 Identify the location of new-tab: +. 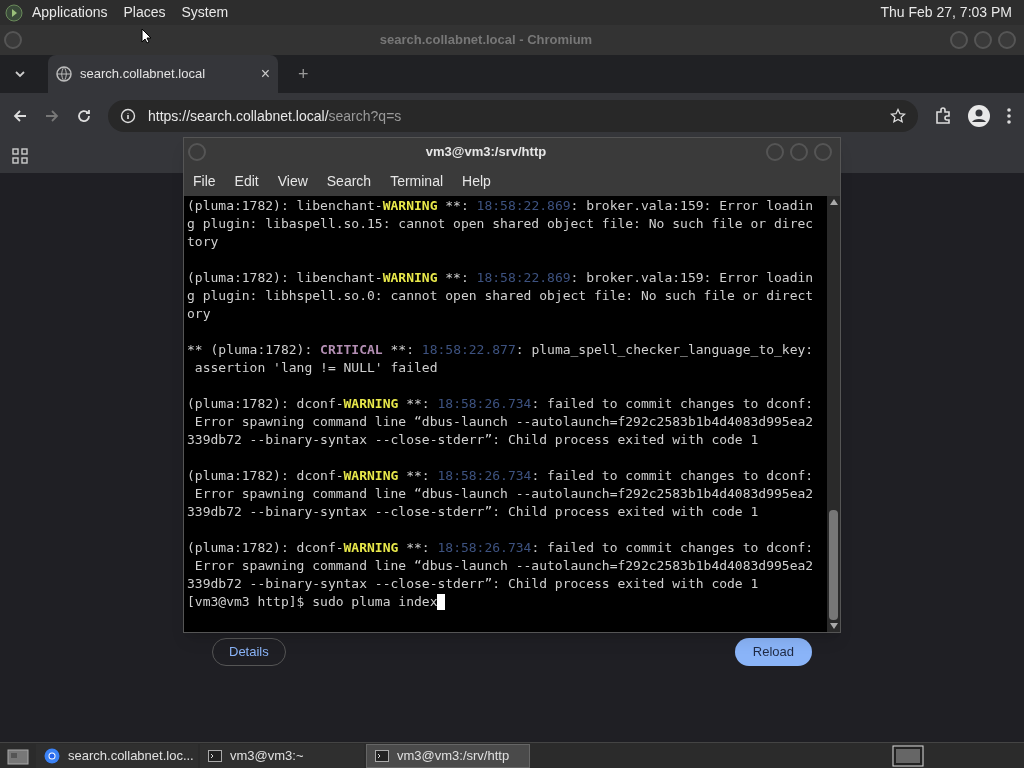
(303, 74).